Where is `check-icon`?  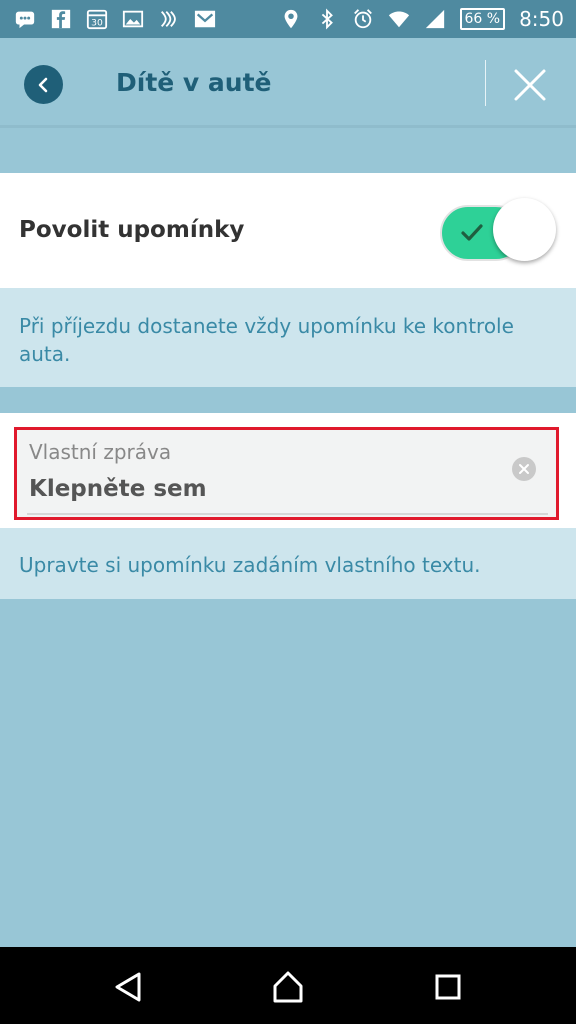 check-icon is located at coordinates (472, 232).